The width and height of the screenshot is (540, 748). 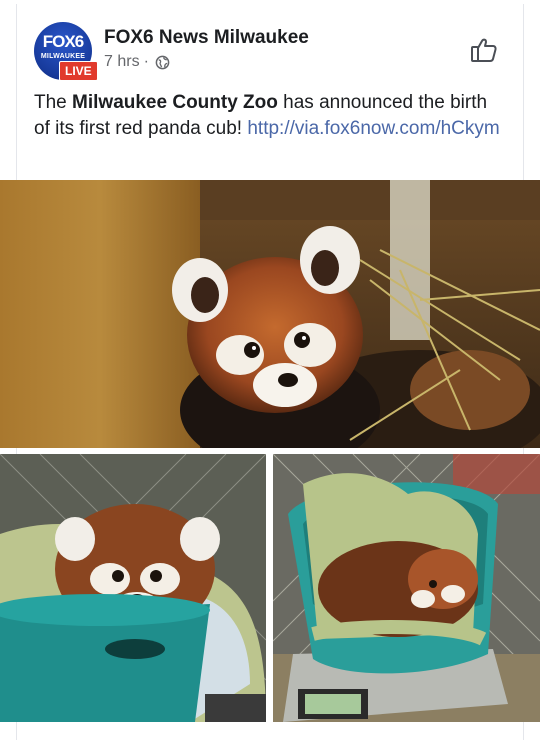 I want to click on page-name-link: FOX6 News Milwaukee, so click(x=206, y=38).